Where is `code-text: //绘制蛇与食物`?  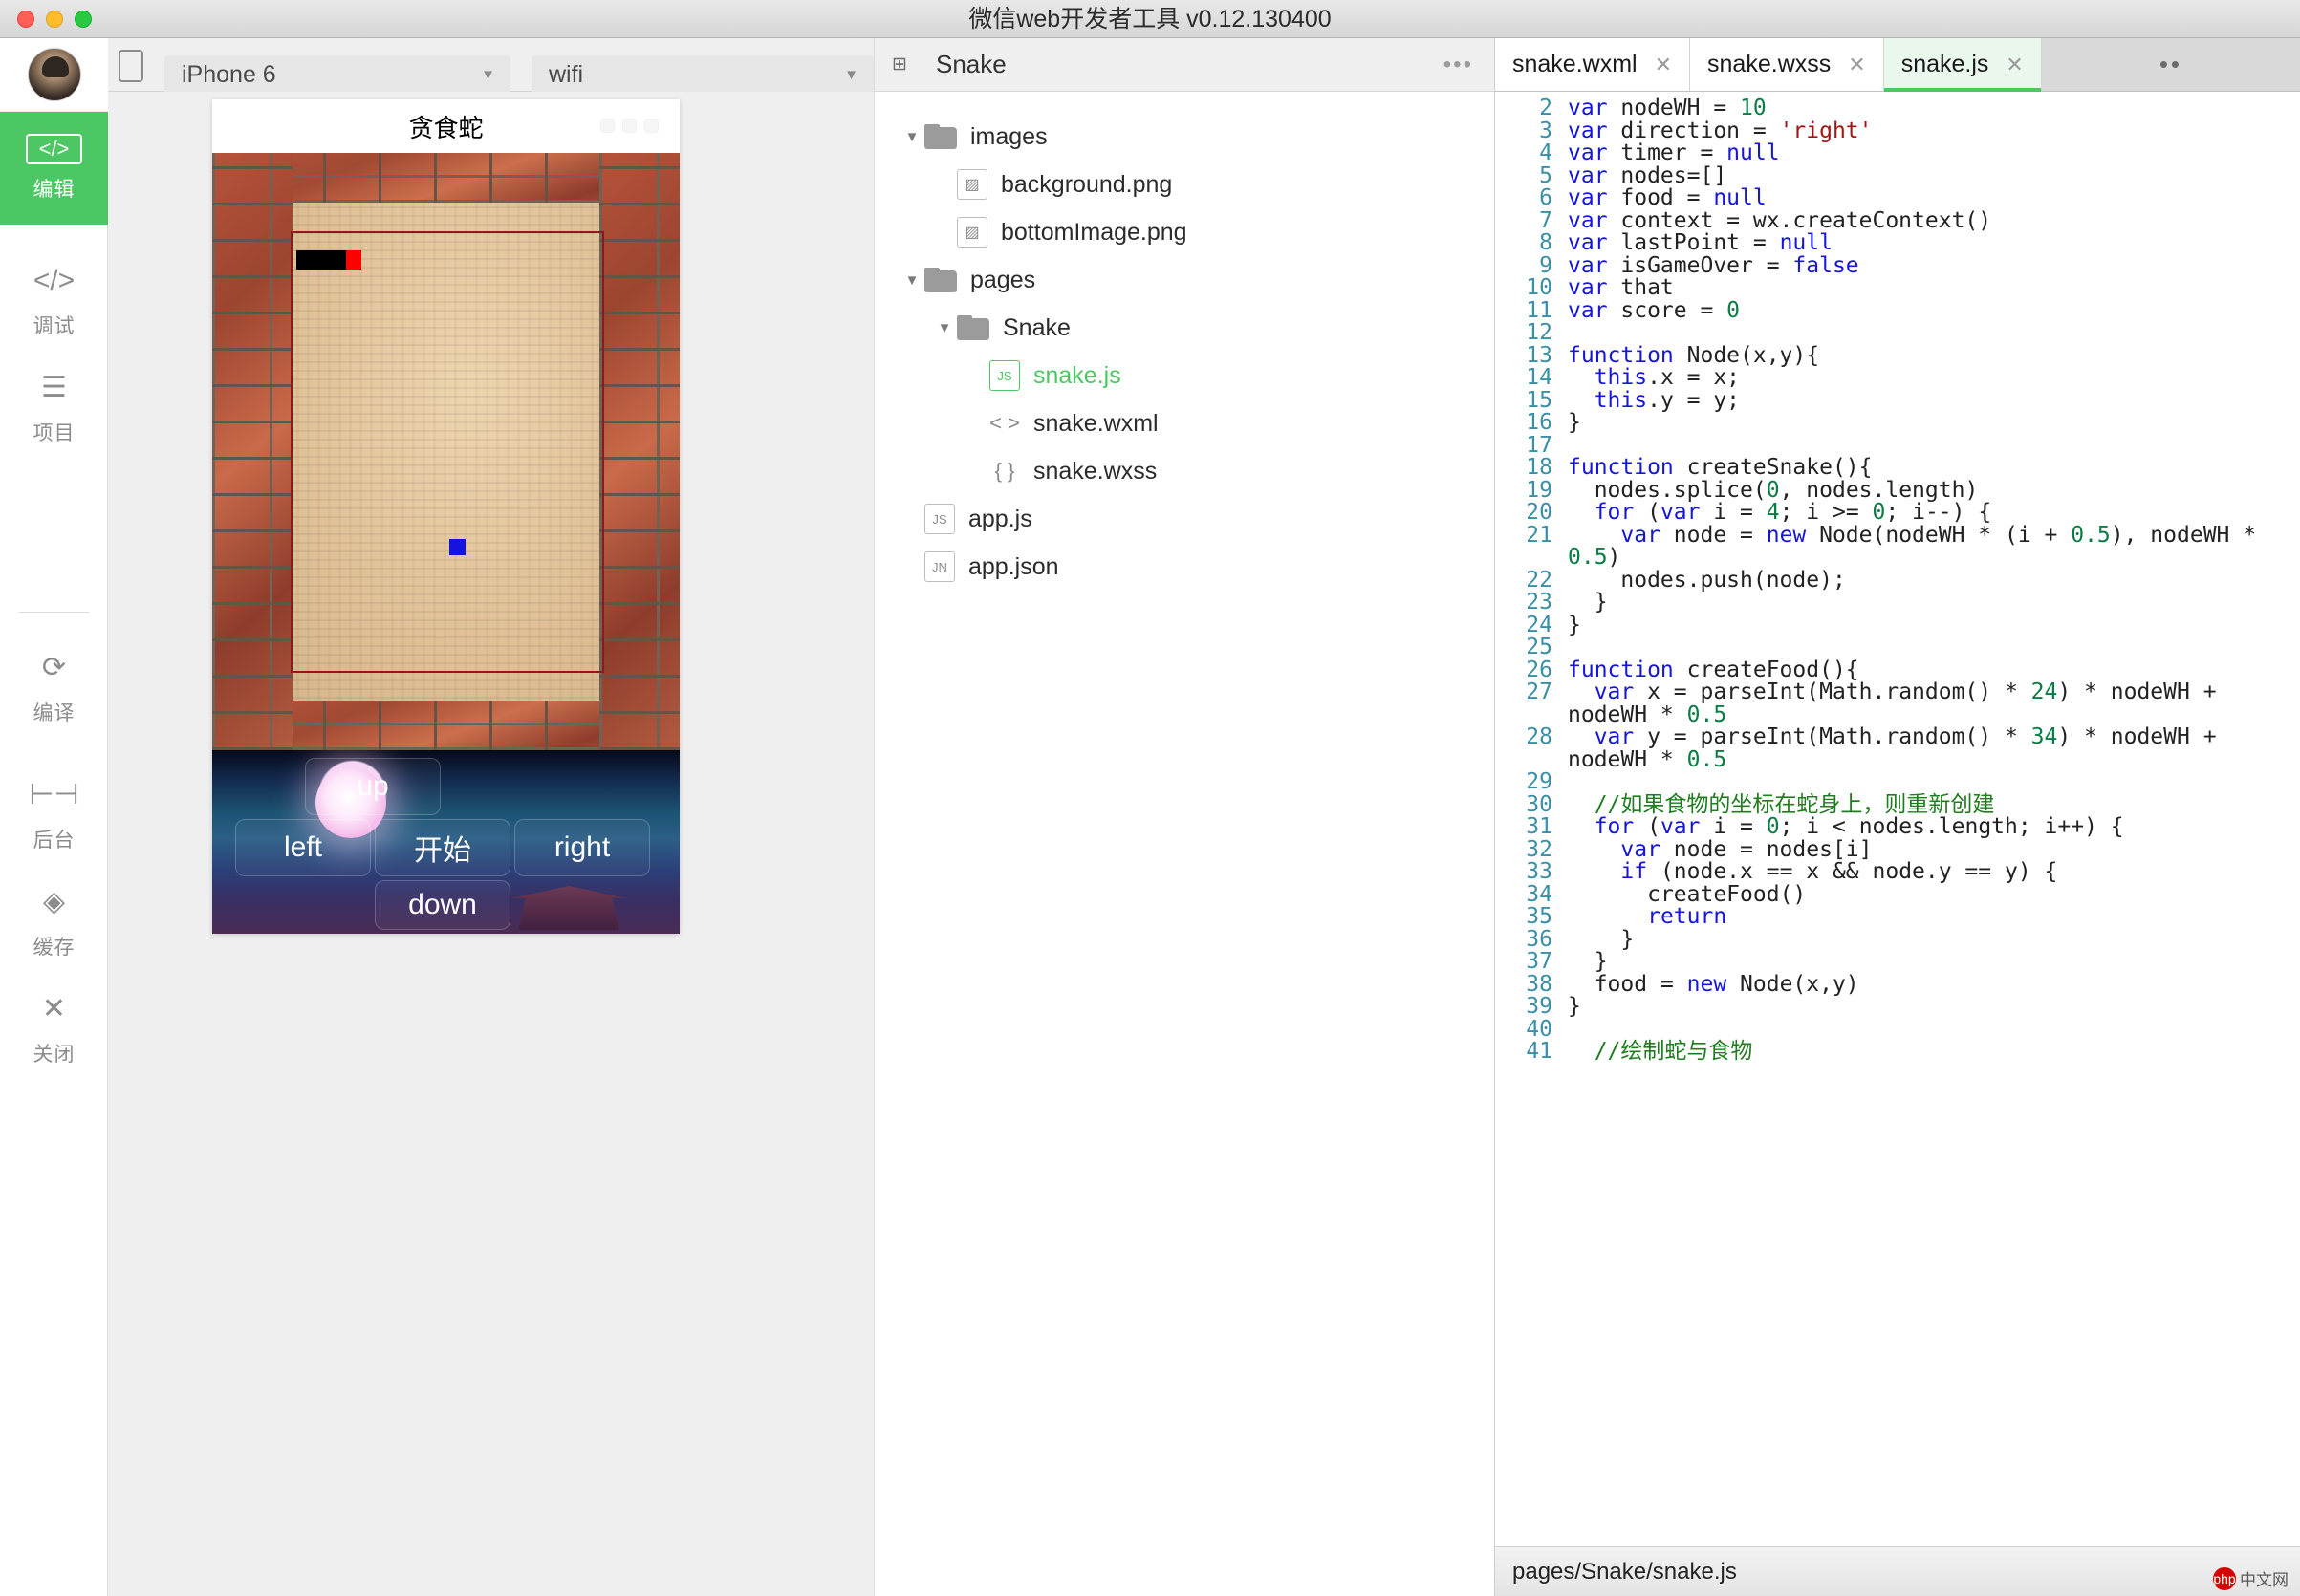
code-text: //绘制蛇与食物 is located at coordinates (1674, 1052).